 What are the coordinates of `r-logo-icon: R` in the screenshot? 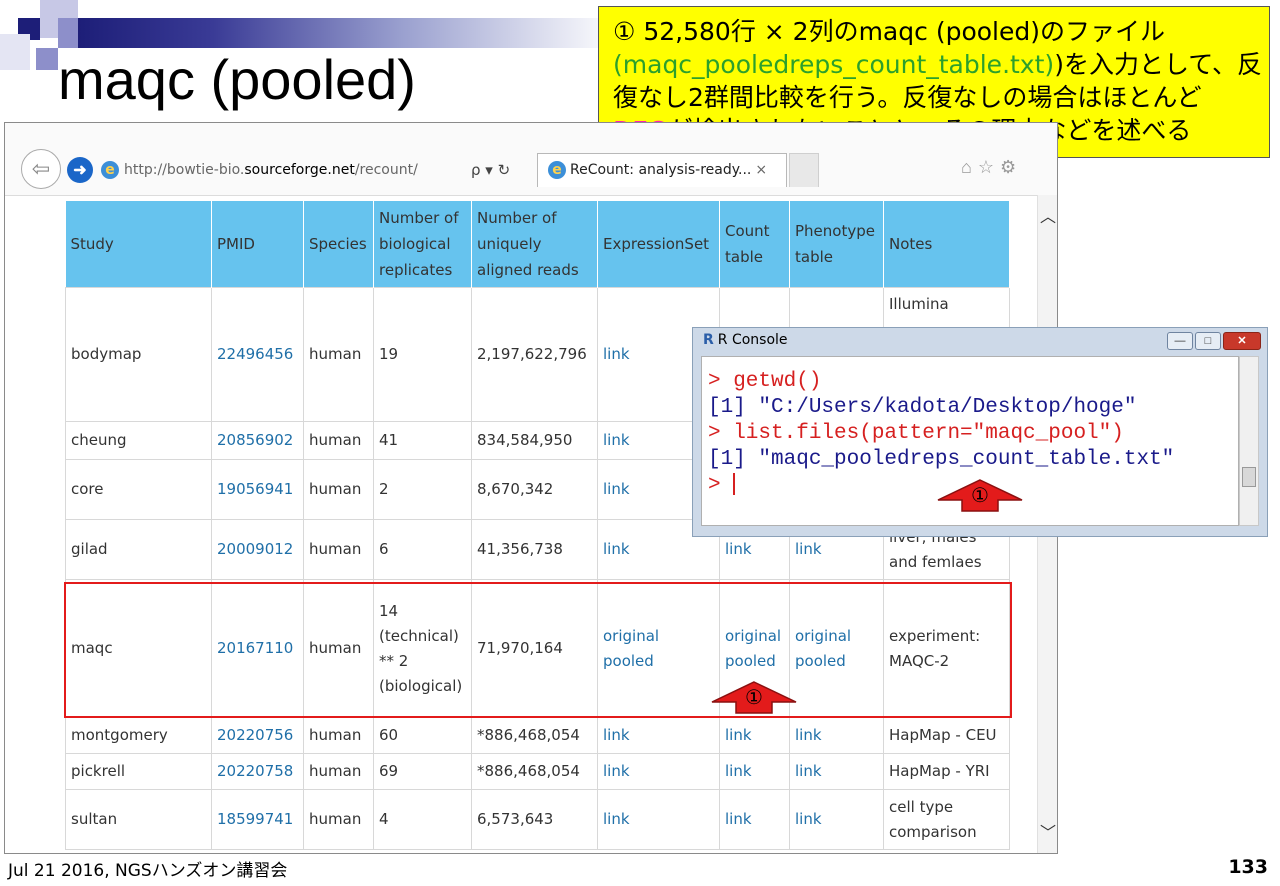 It's located at (708, 340).